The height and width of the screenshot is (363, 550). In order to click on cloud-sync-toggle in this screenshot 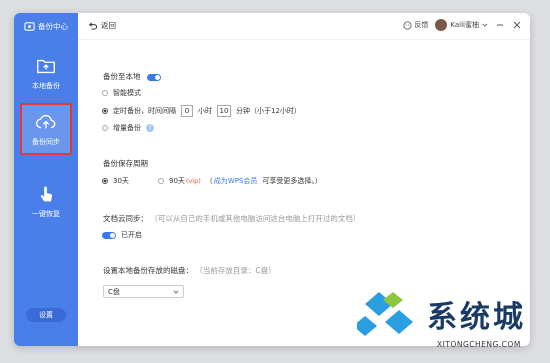, I will do `click(109, 235)`.